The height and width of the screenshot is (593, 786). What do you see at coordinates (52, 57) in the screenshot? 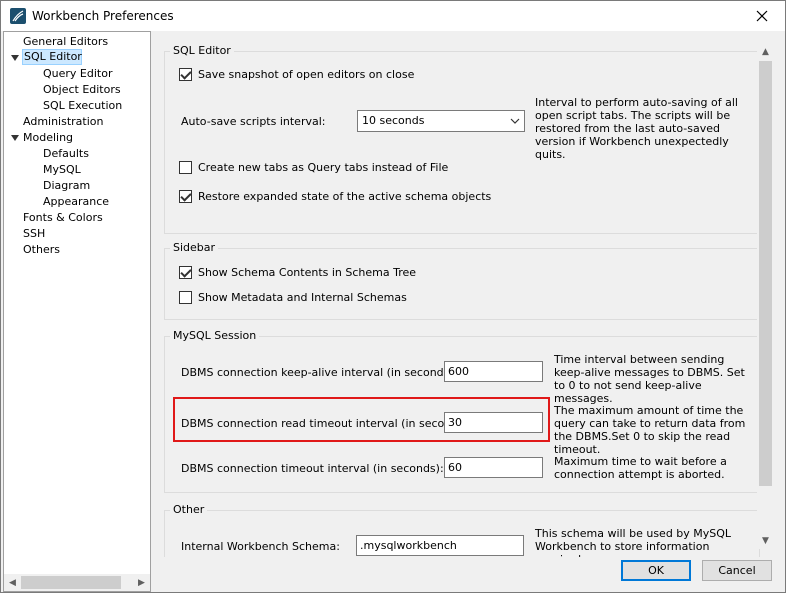
I see `tree-item-sql-editor: SQL Editor` at bounding box center [52, 57].